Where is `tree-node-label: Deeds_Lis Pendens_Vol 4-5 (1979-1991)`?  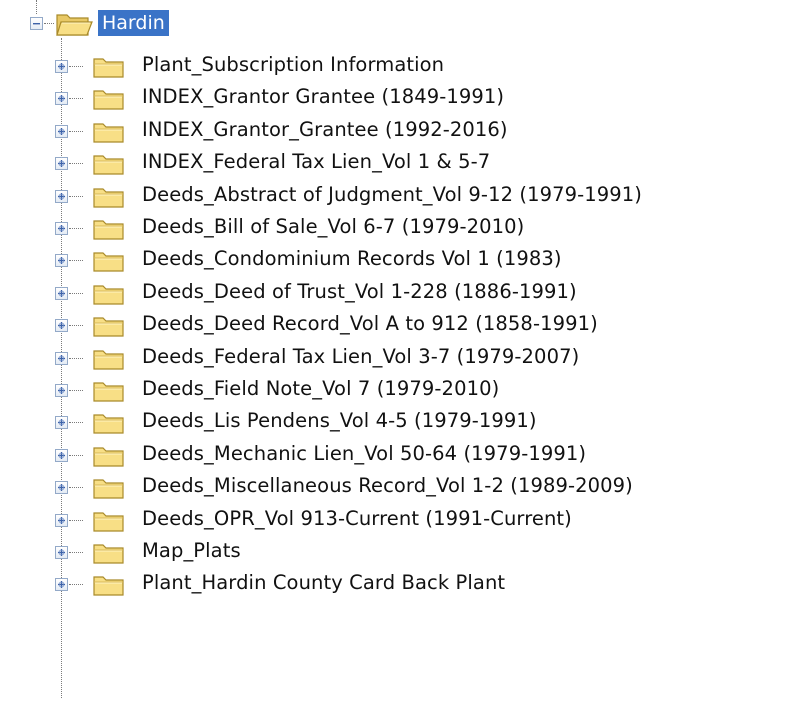
tree-node-label: Deeds_Lis Pendens_Vol 4-5 (1979-1991) is located at coordinates (339, 421).